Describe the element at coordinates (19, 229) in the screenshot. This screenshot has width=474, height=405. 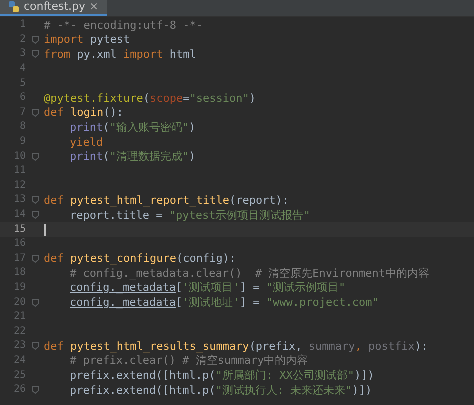
I see `line-number: 15` at that location.